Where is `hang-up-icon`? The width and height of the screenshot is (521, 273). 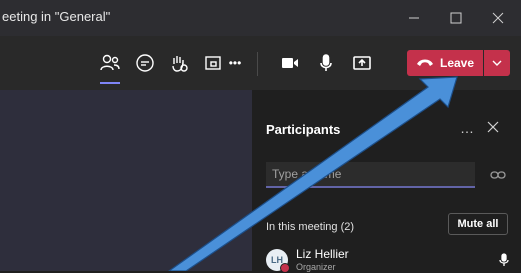 hang-up-icon is located at coordinates (425, 63).